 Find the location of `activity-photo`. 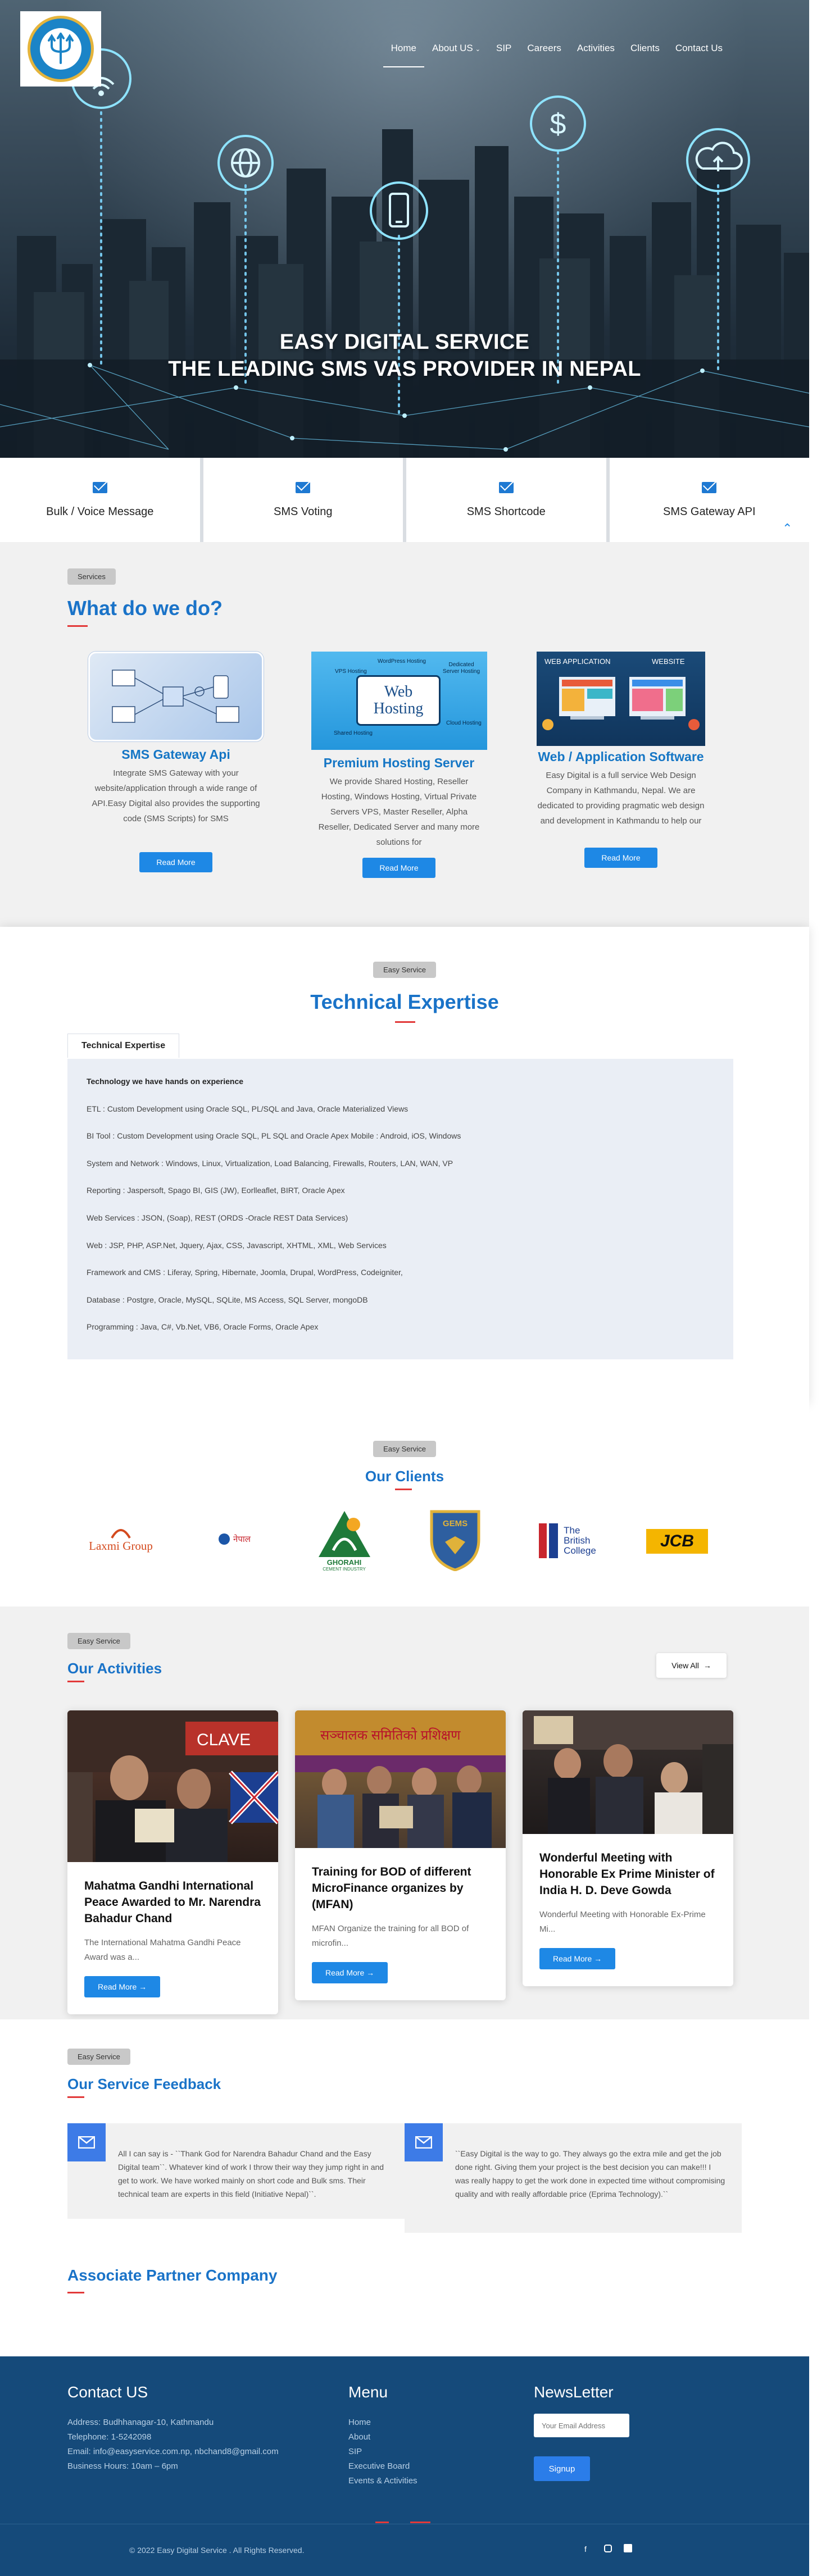

activity-photo is located at coordinates (628, 1772).